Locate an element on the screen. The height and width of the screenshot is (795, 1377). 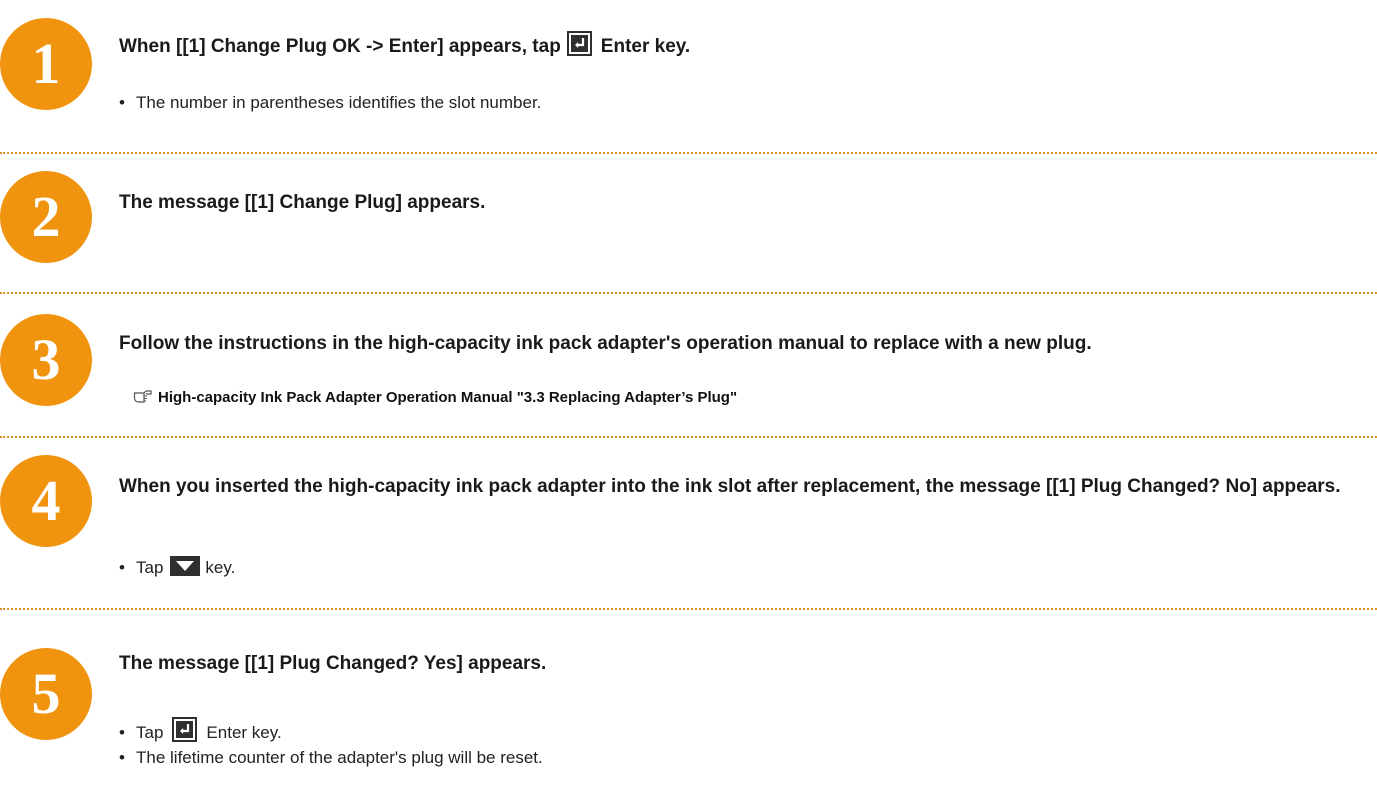
step-number-badge: 5 is located at coordinates (46, 694).